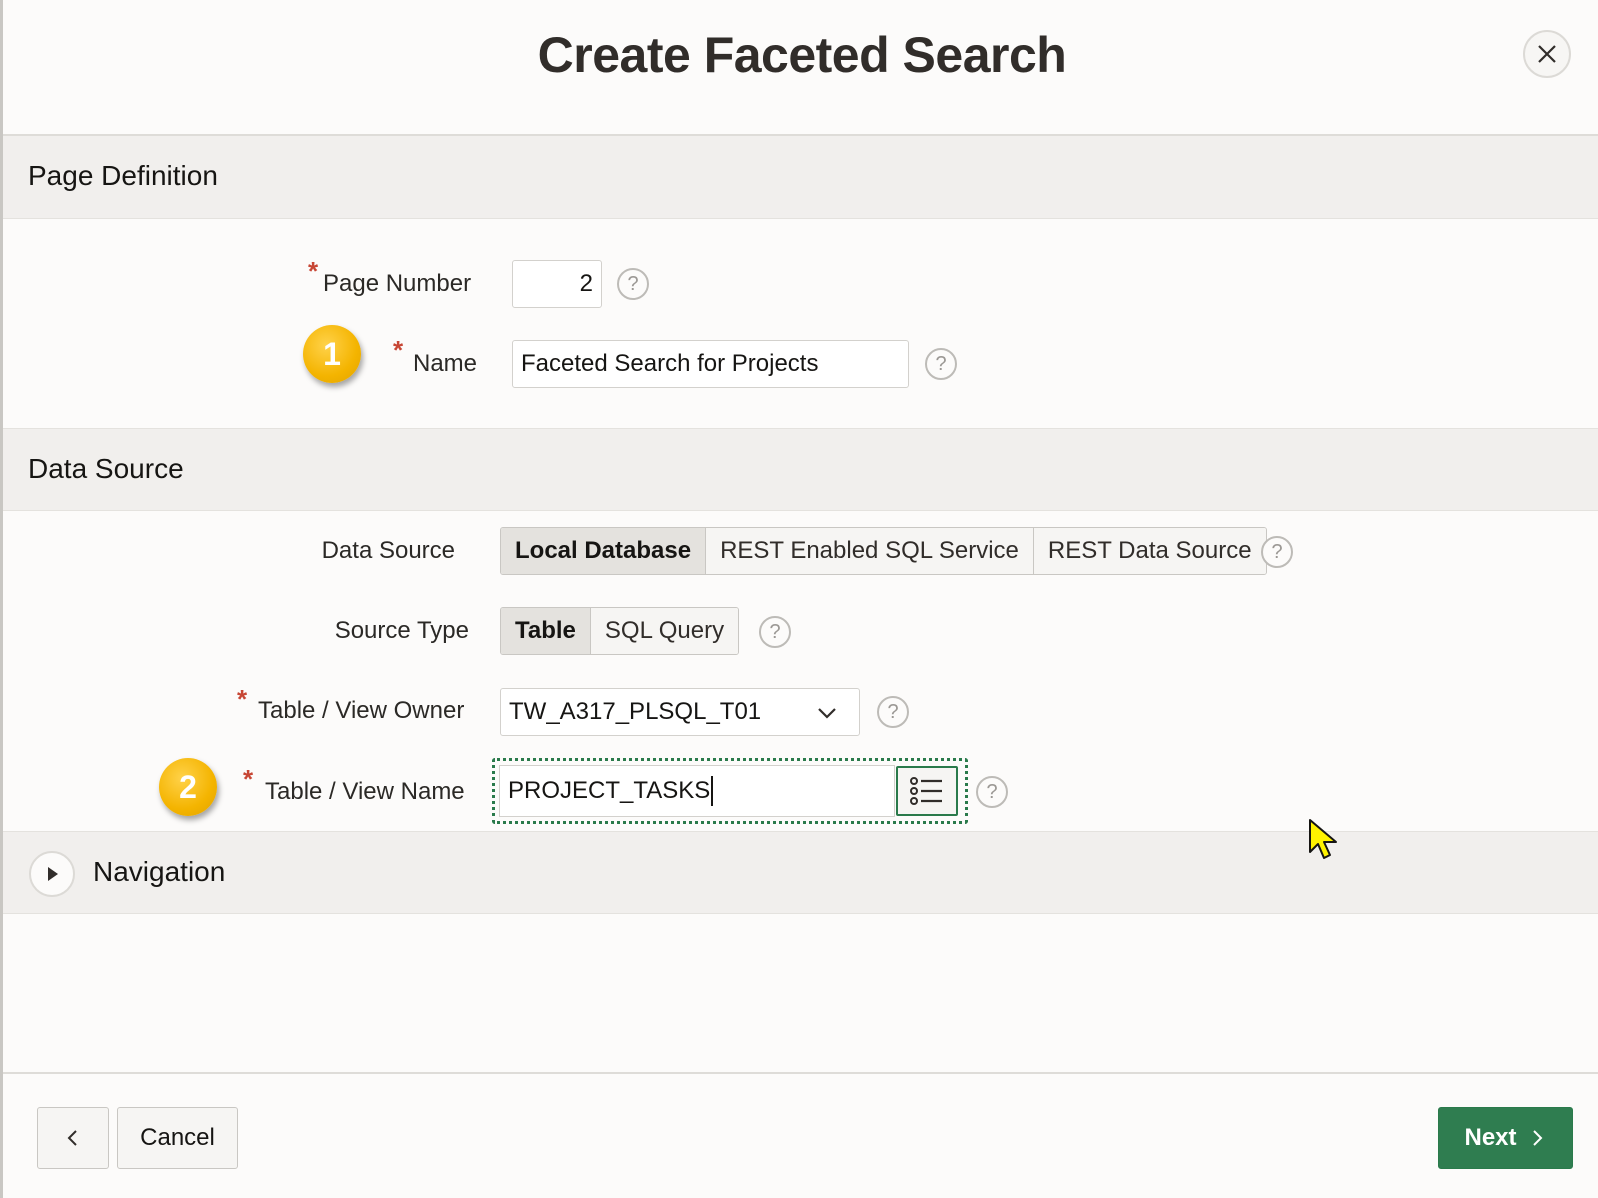 The width and height of the screenshot is (1598, 1198). I want to click on dialog-title: Create Faceted Search, so click(802, 55).